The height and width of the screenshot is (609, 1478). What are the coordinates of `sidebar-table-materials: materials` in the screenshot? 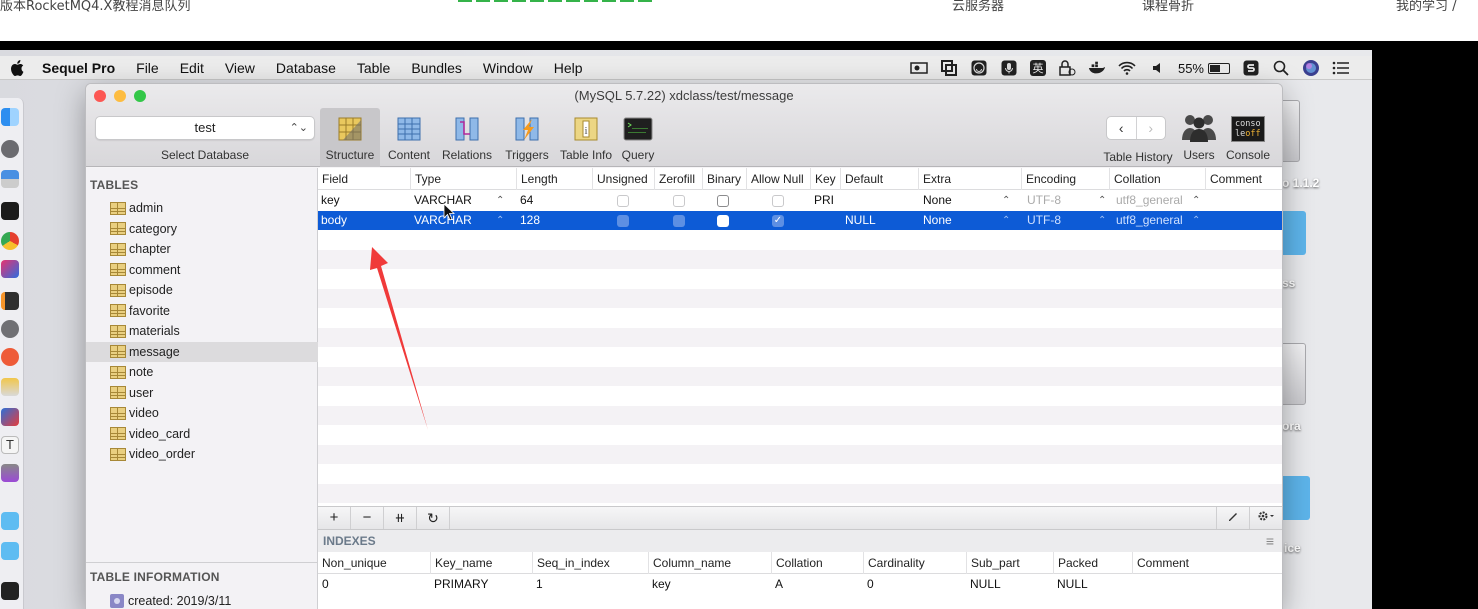 It's located at (202, 331).